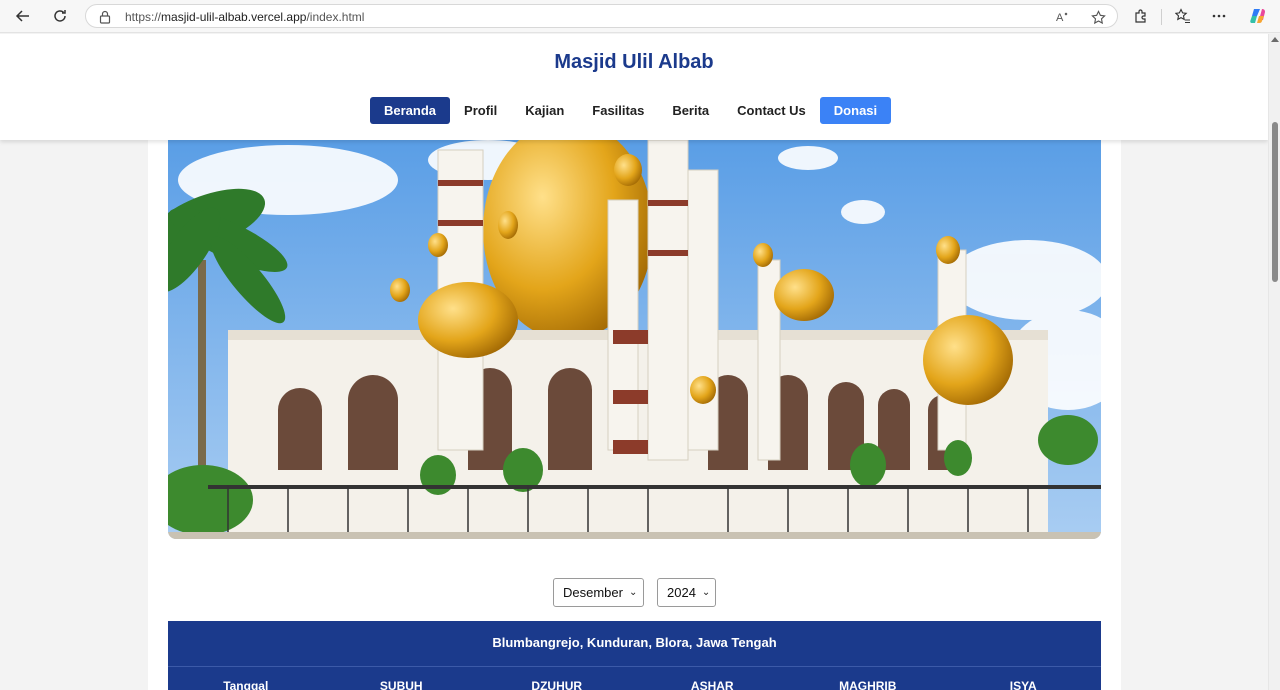 This screenshot has height=690, width=1280. What do you see at coordinates (1060, 18) in the screenshot?
I see `svg-text: A` at bounding box center [1060, 18].